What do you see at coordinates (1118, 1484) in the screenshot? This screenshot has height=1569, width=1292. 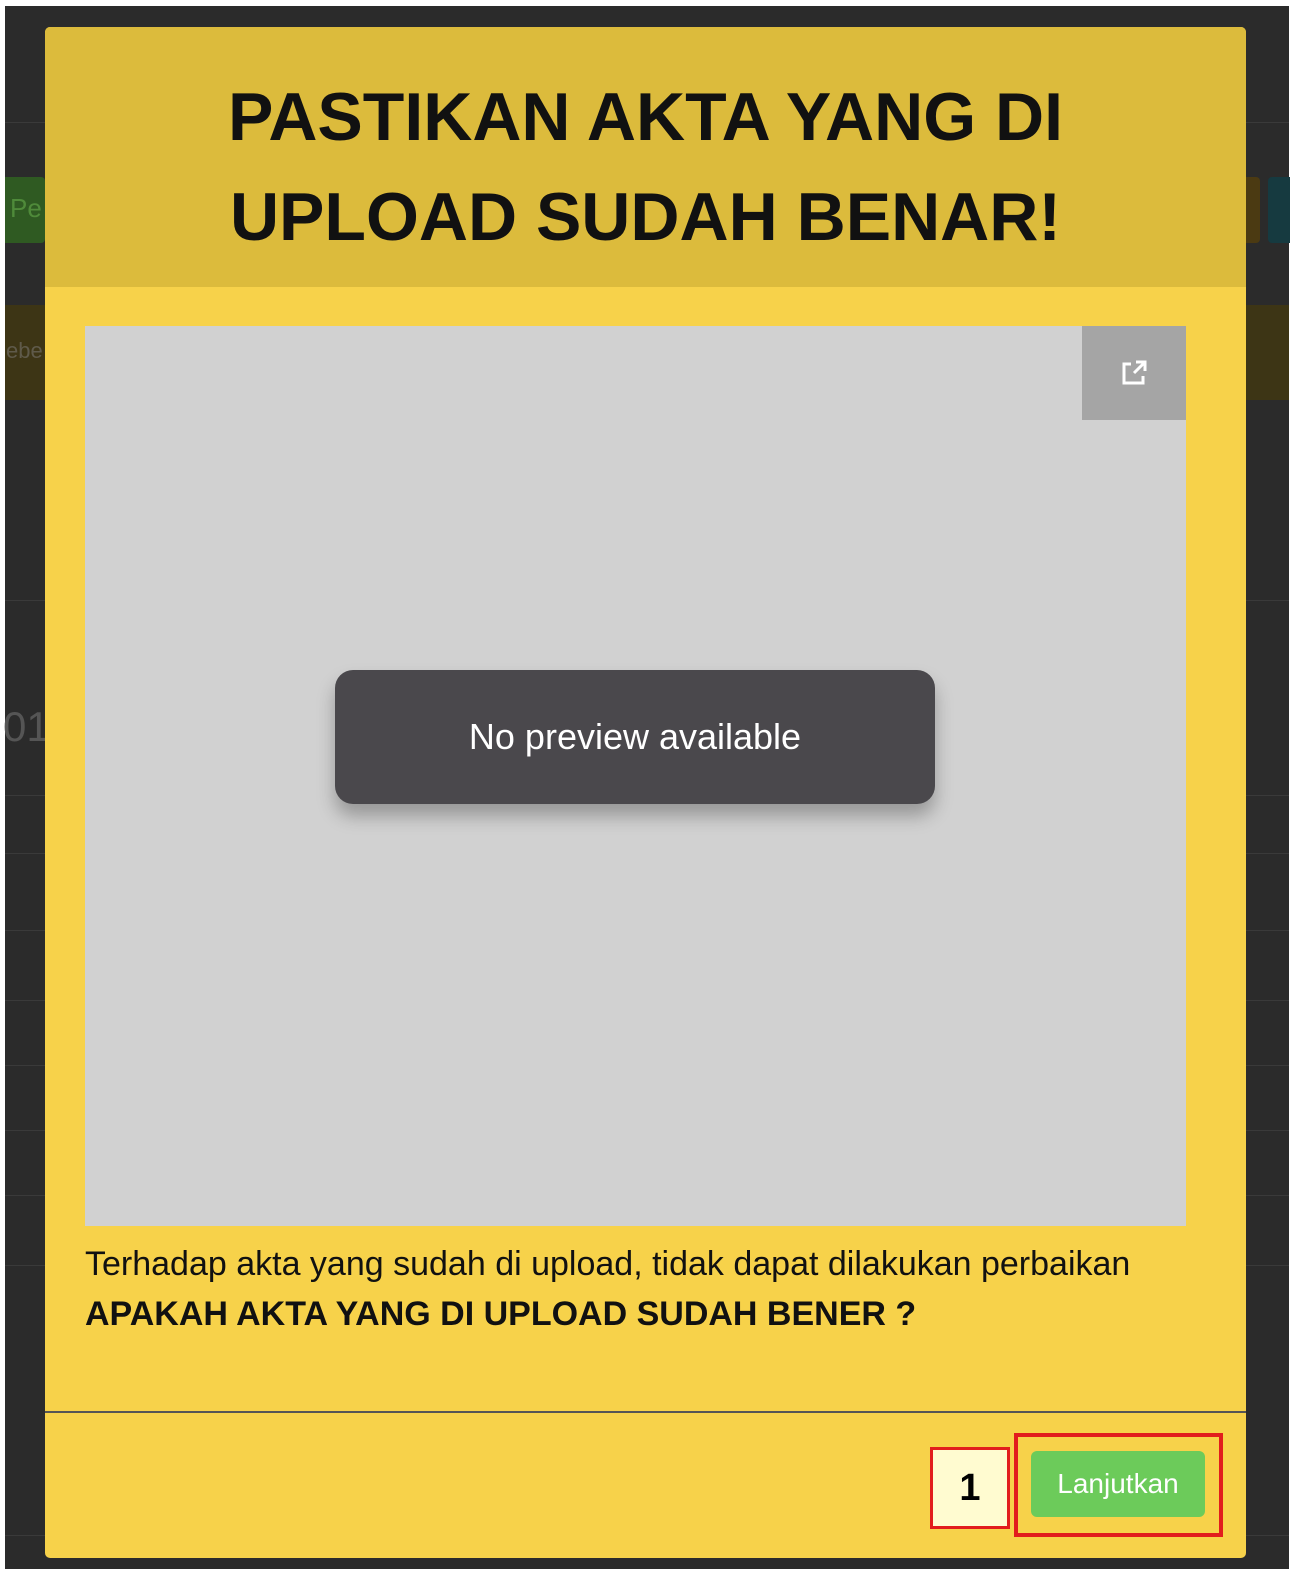 I see `continue-button: Lanjutkan` at bounding box center [1118, 1484].